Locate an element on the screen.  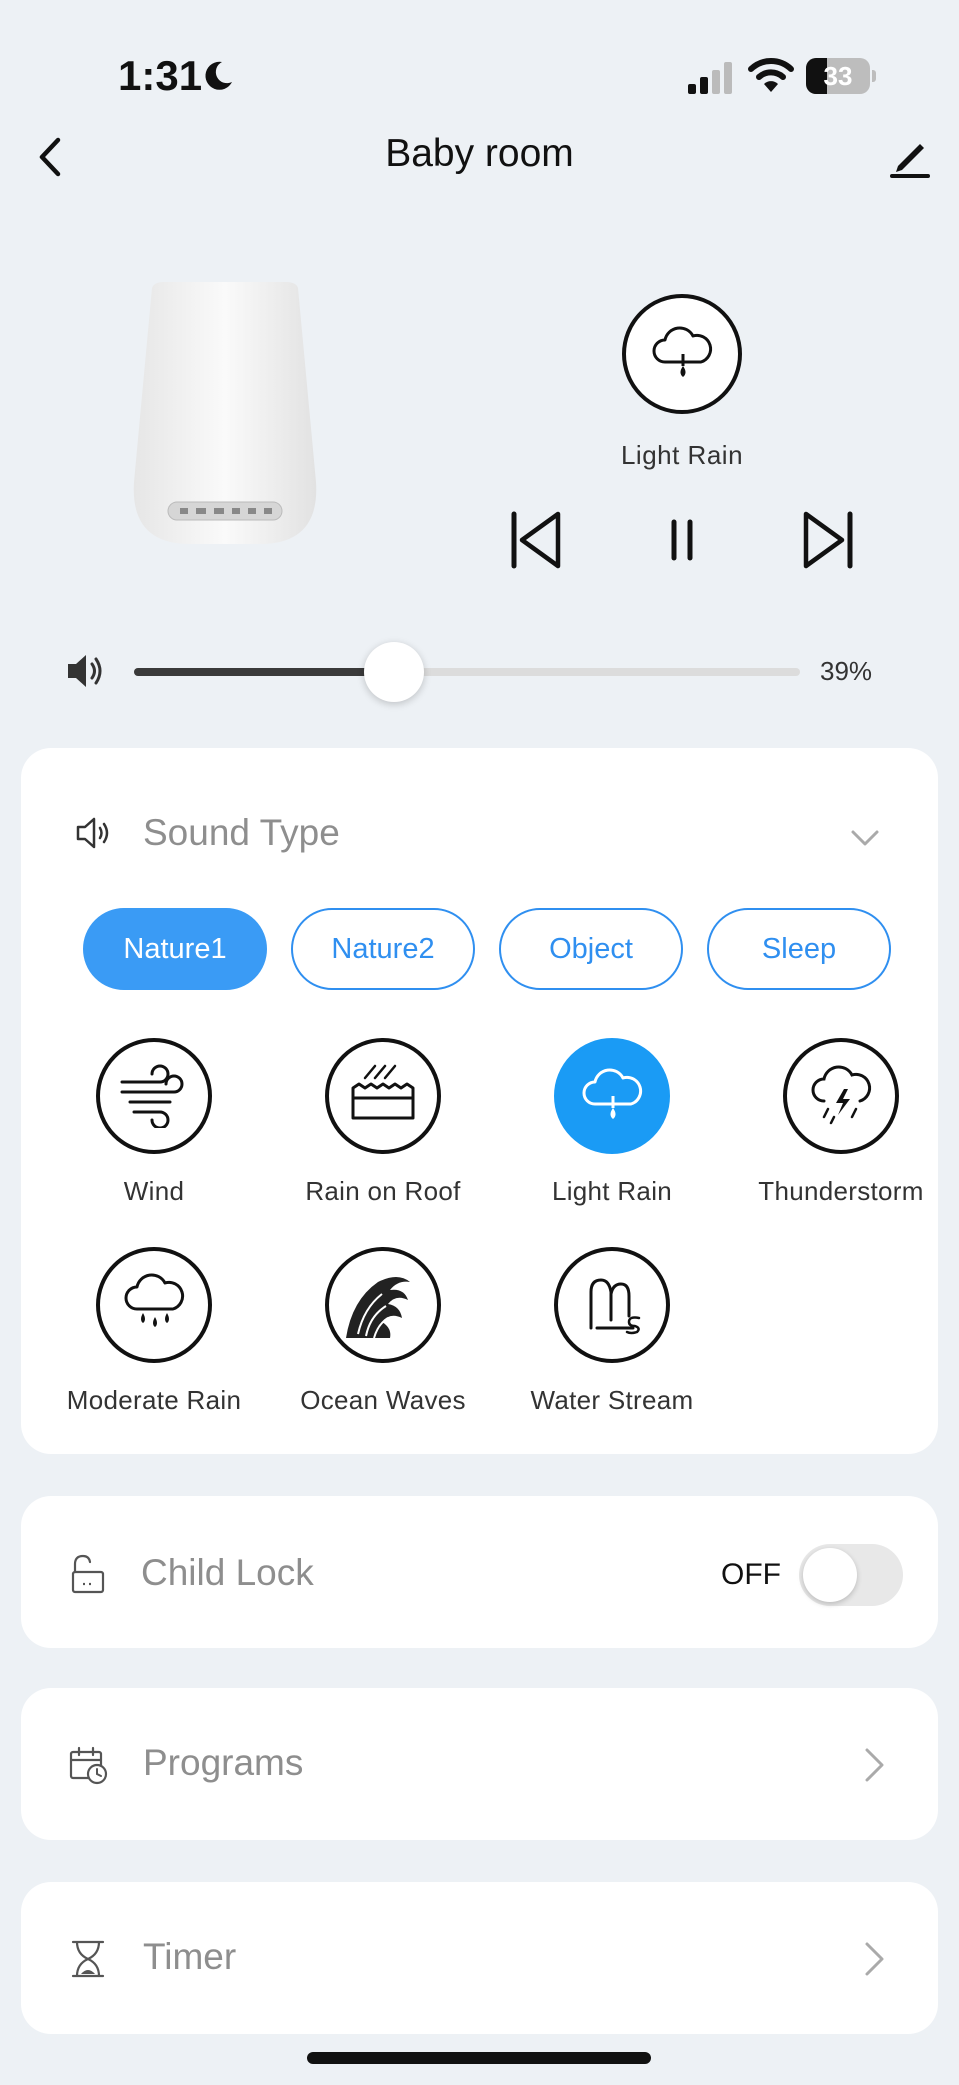
moon-icon is located at coordinates (218, 75).